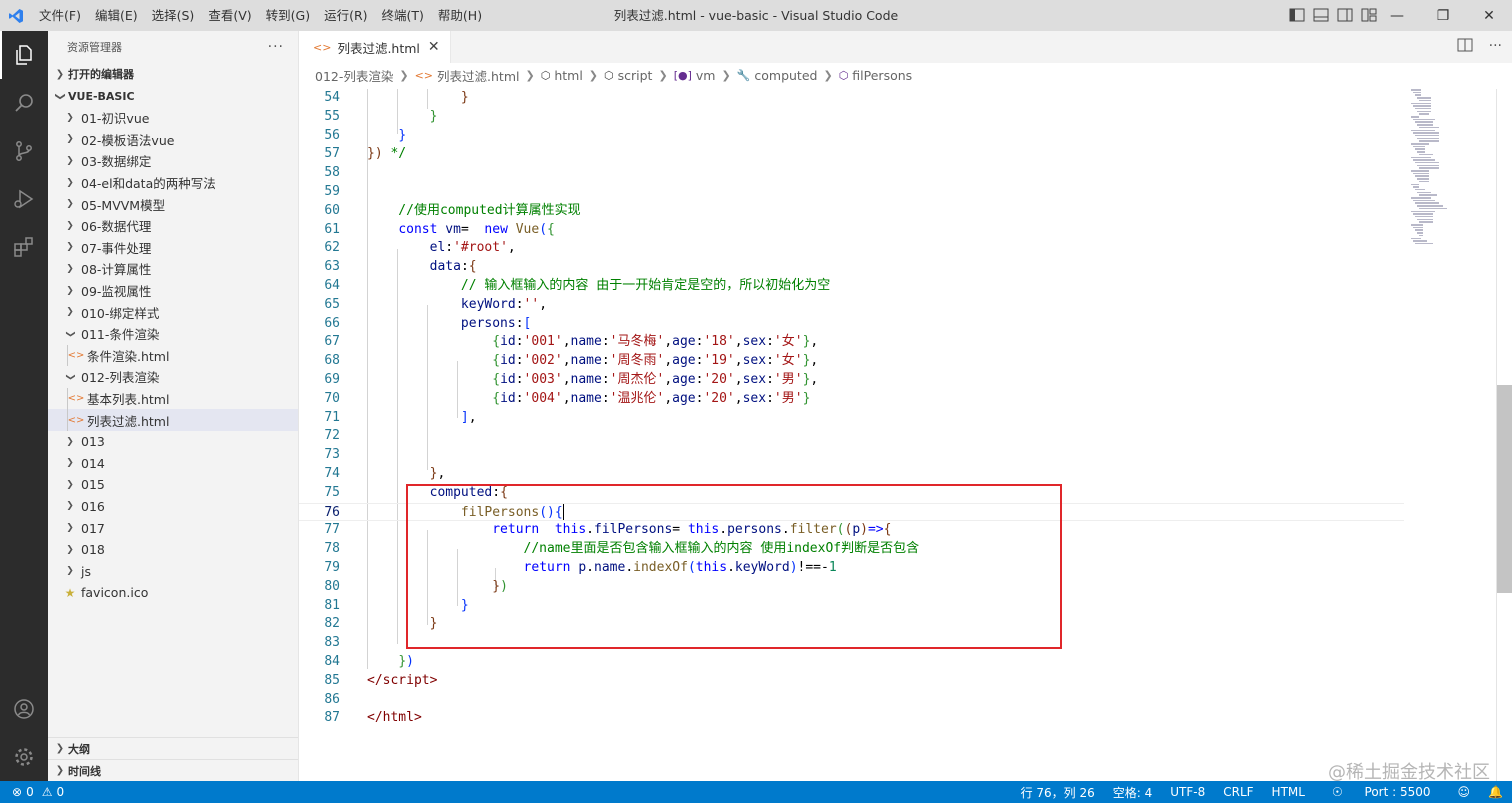 The image size is (1512, 803). What do you see at coordinates (173, 748) in the screenshot?
I see `outline-section: ❯ 大纲` at bounding box center [173, 748].